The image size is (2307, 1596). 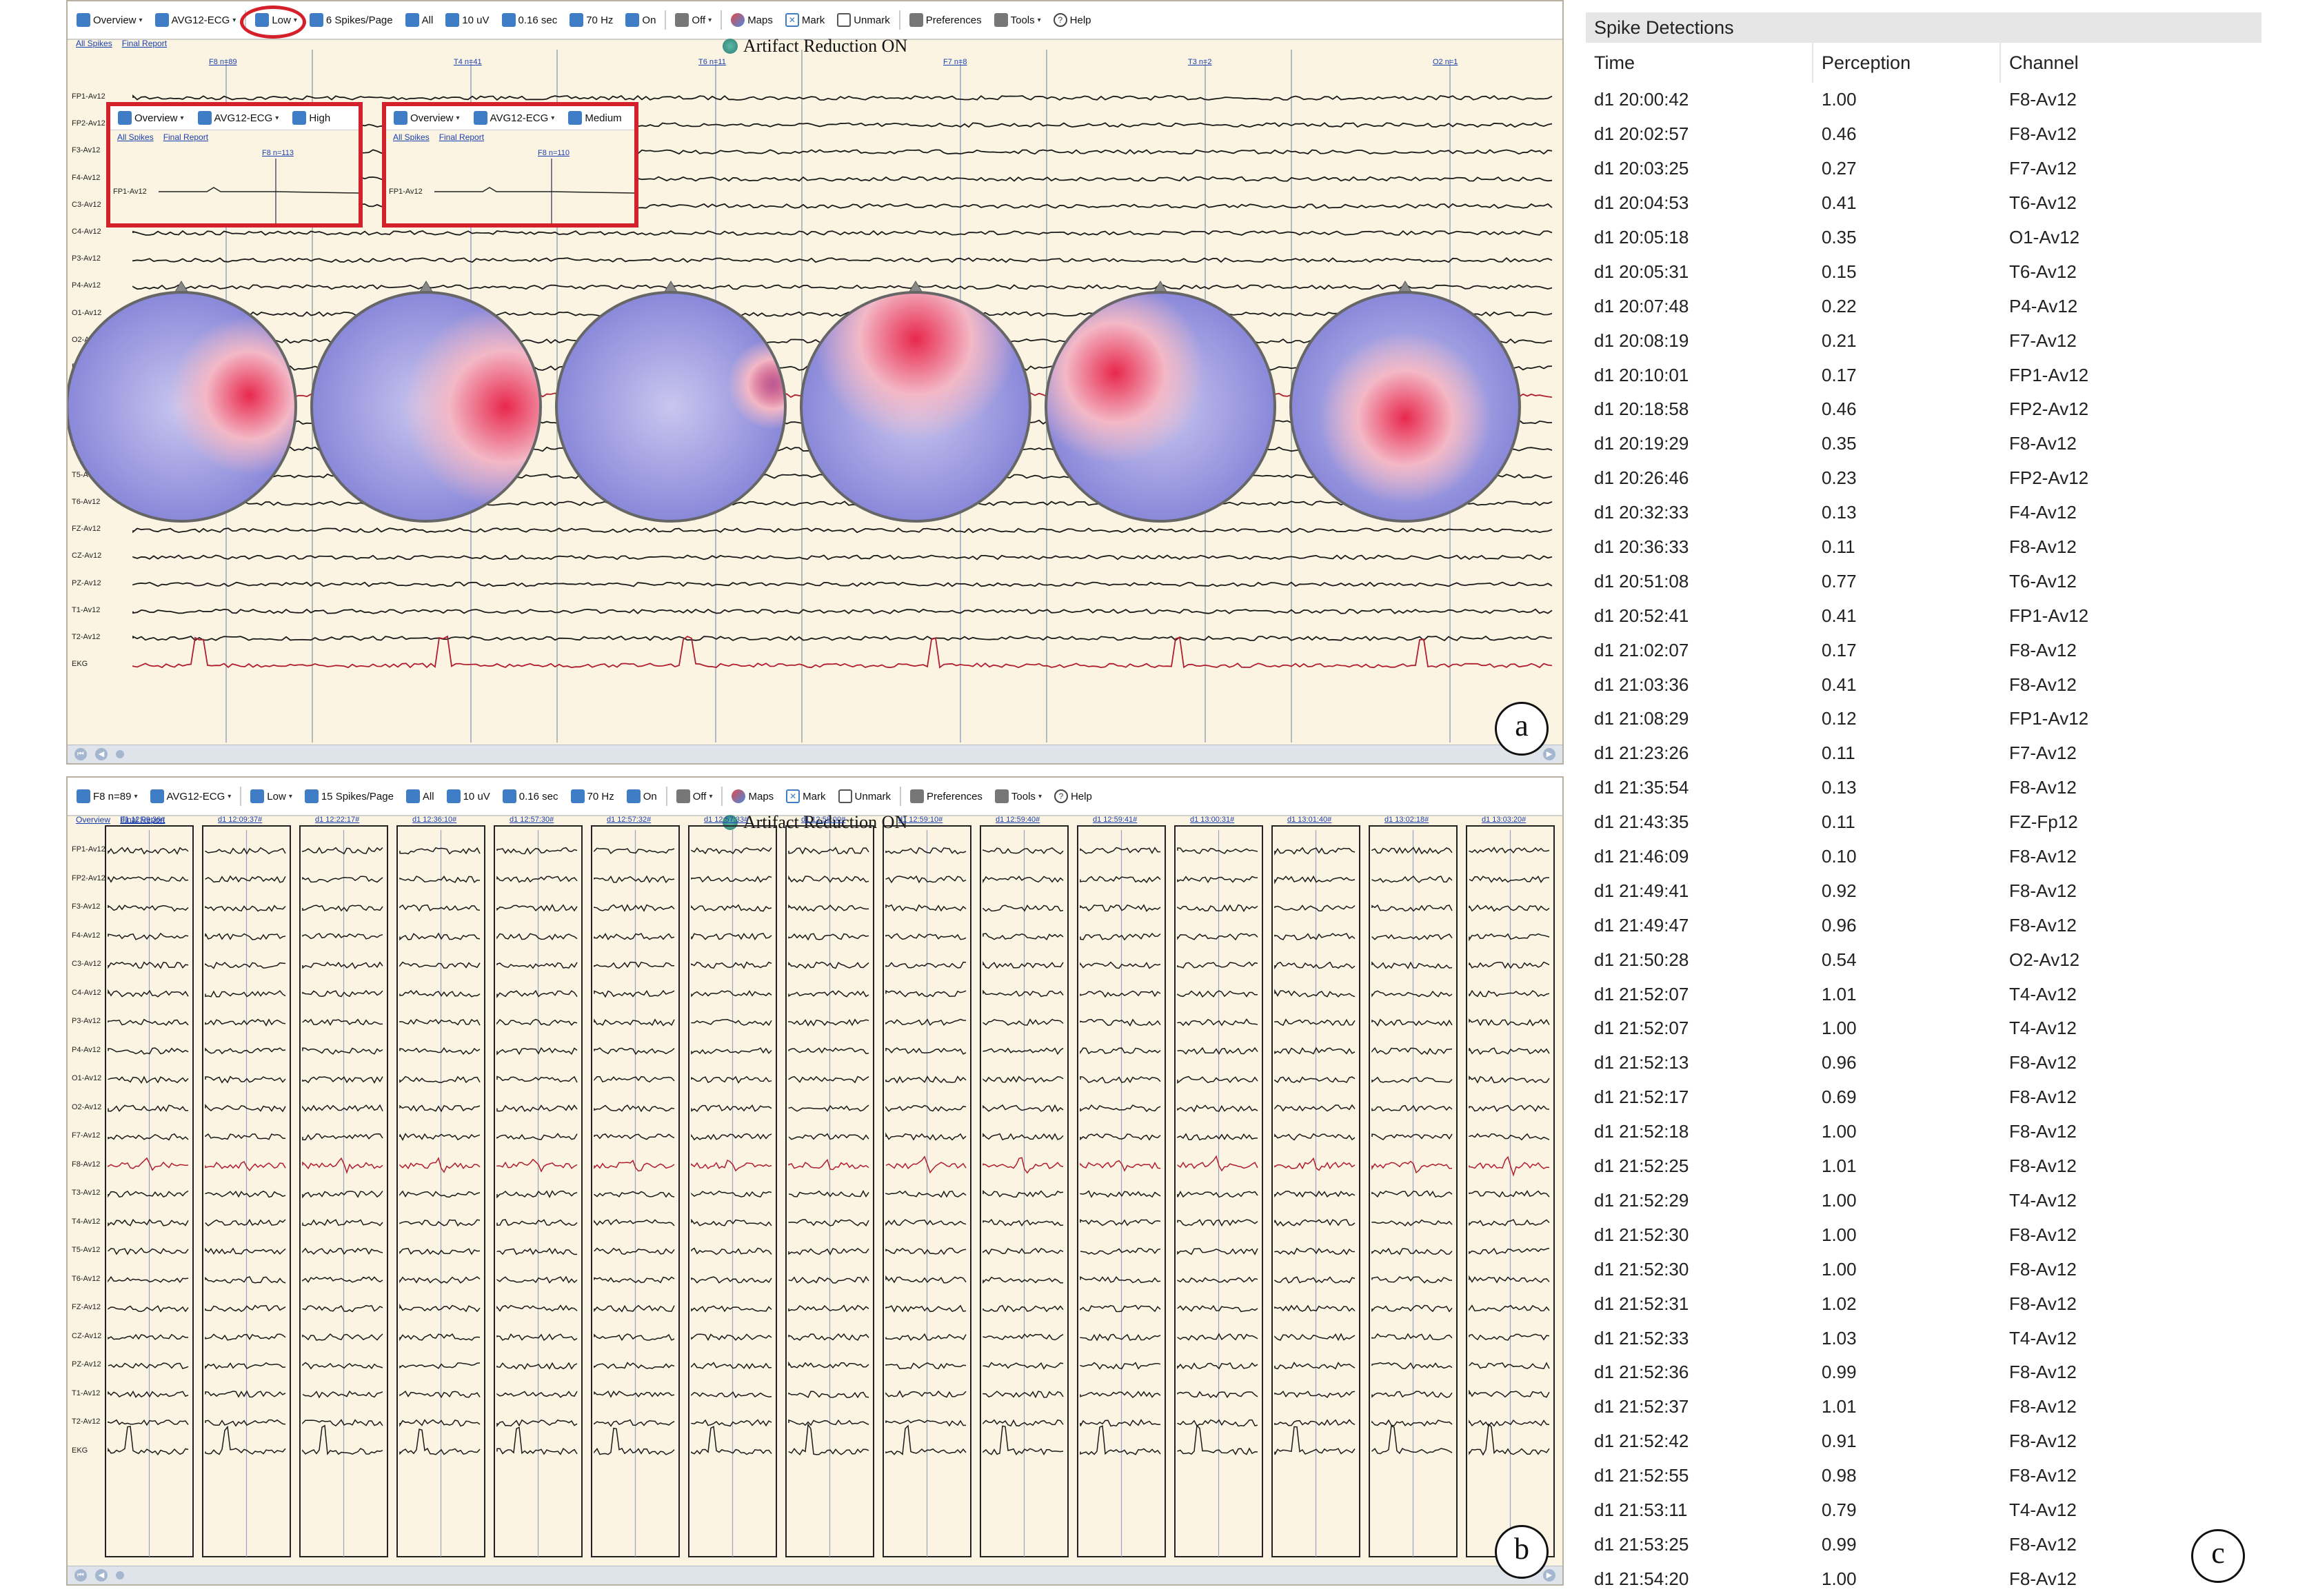 I want to click on cell-time: d1 20:03:25, so click(x=1641, y=168).